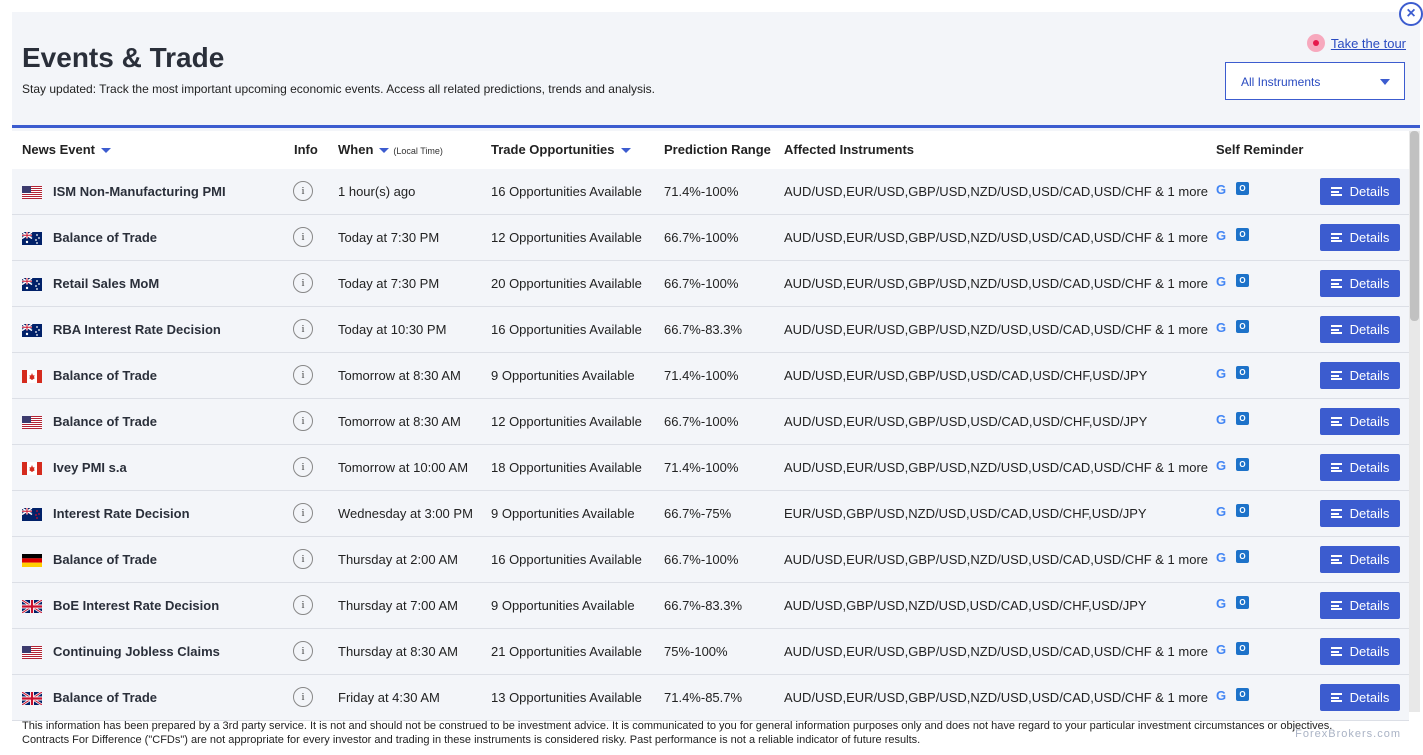  I want to click on col-news-event: News Event, so click(66, 149).